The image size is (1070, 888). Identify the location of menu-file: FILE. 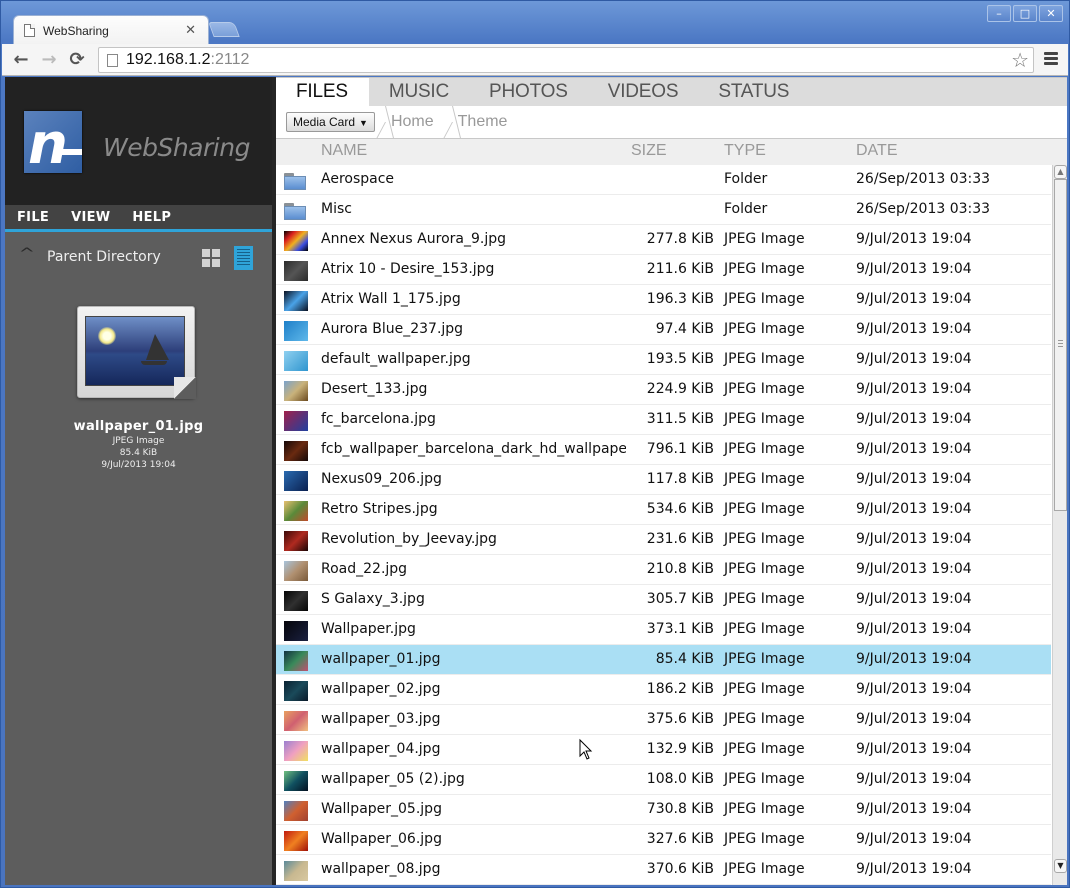
(33, 217).